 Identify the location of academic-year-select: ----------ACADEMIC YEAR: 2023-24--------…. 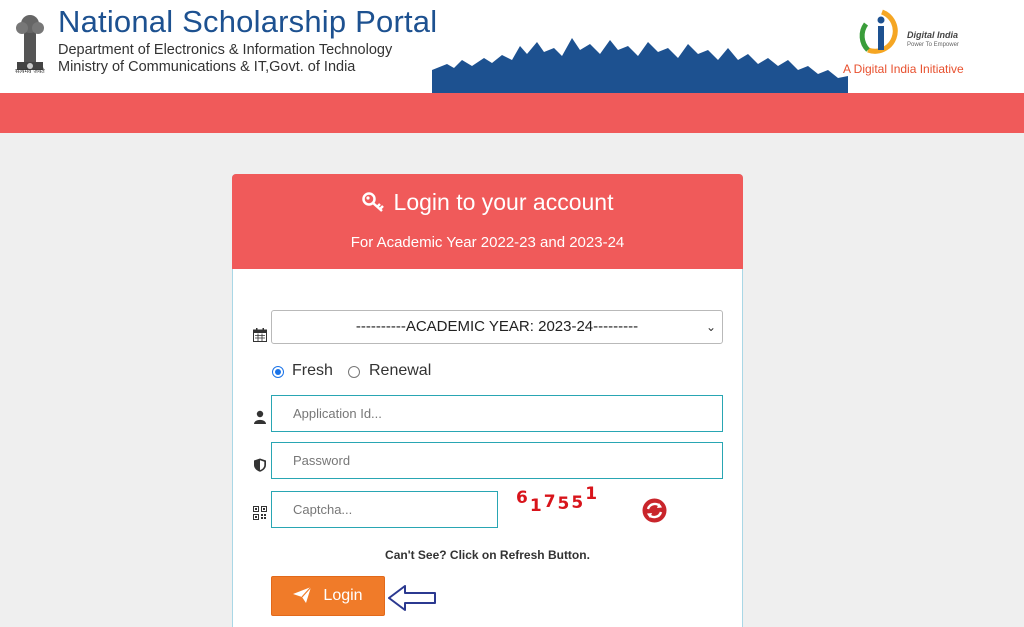
(497, 327).